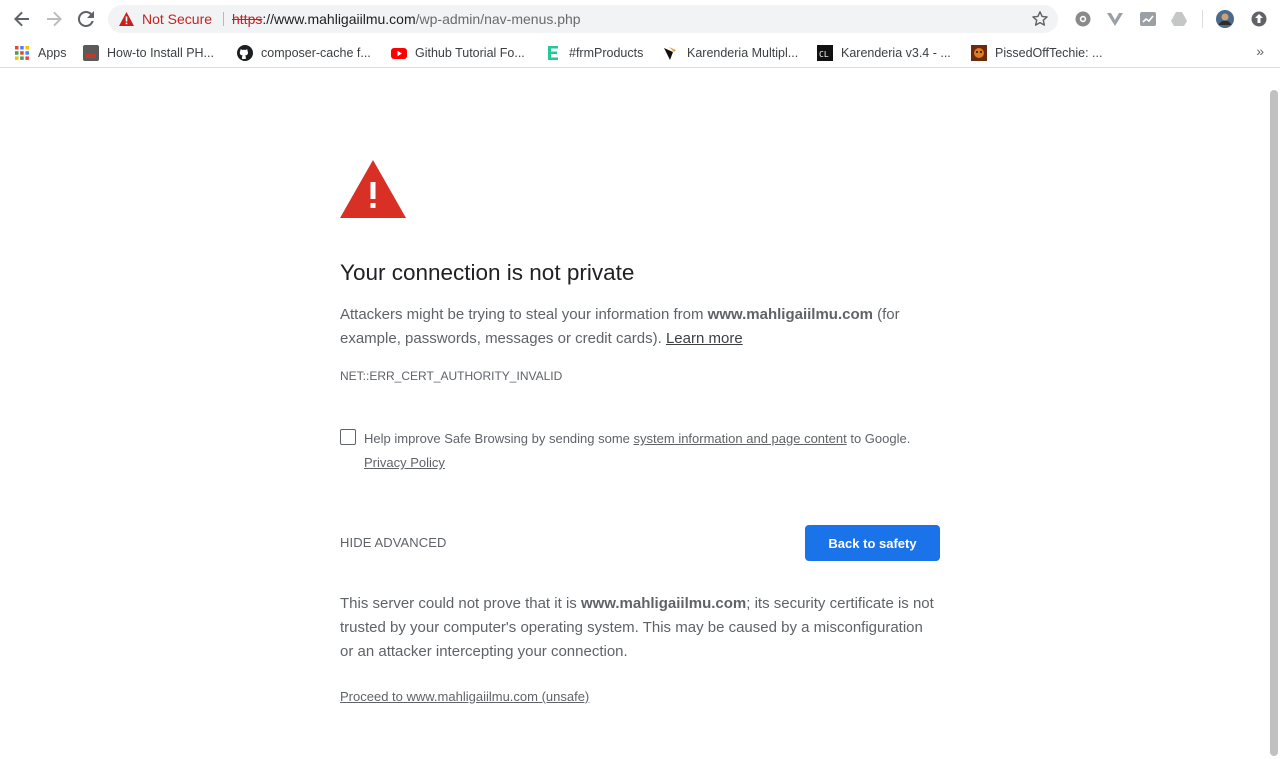  Describe the element at coordinates (1225, 19) in the screenshot. I see `profile-avatar-icon` at that location.